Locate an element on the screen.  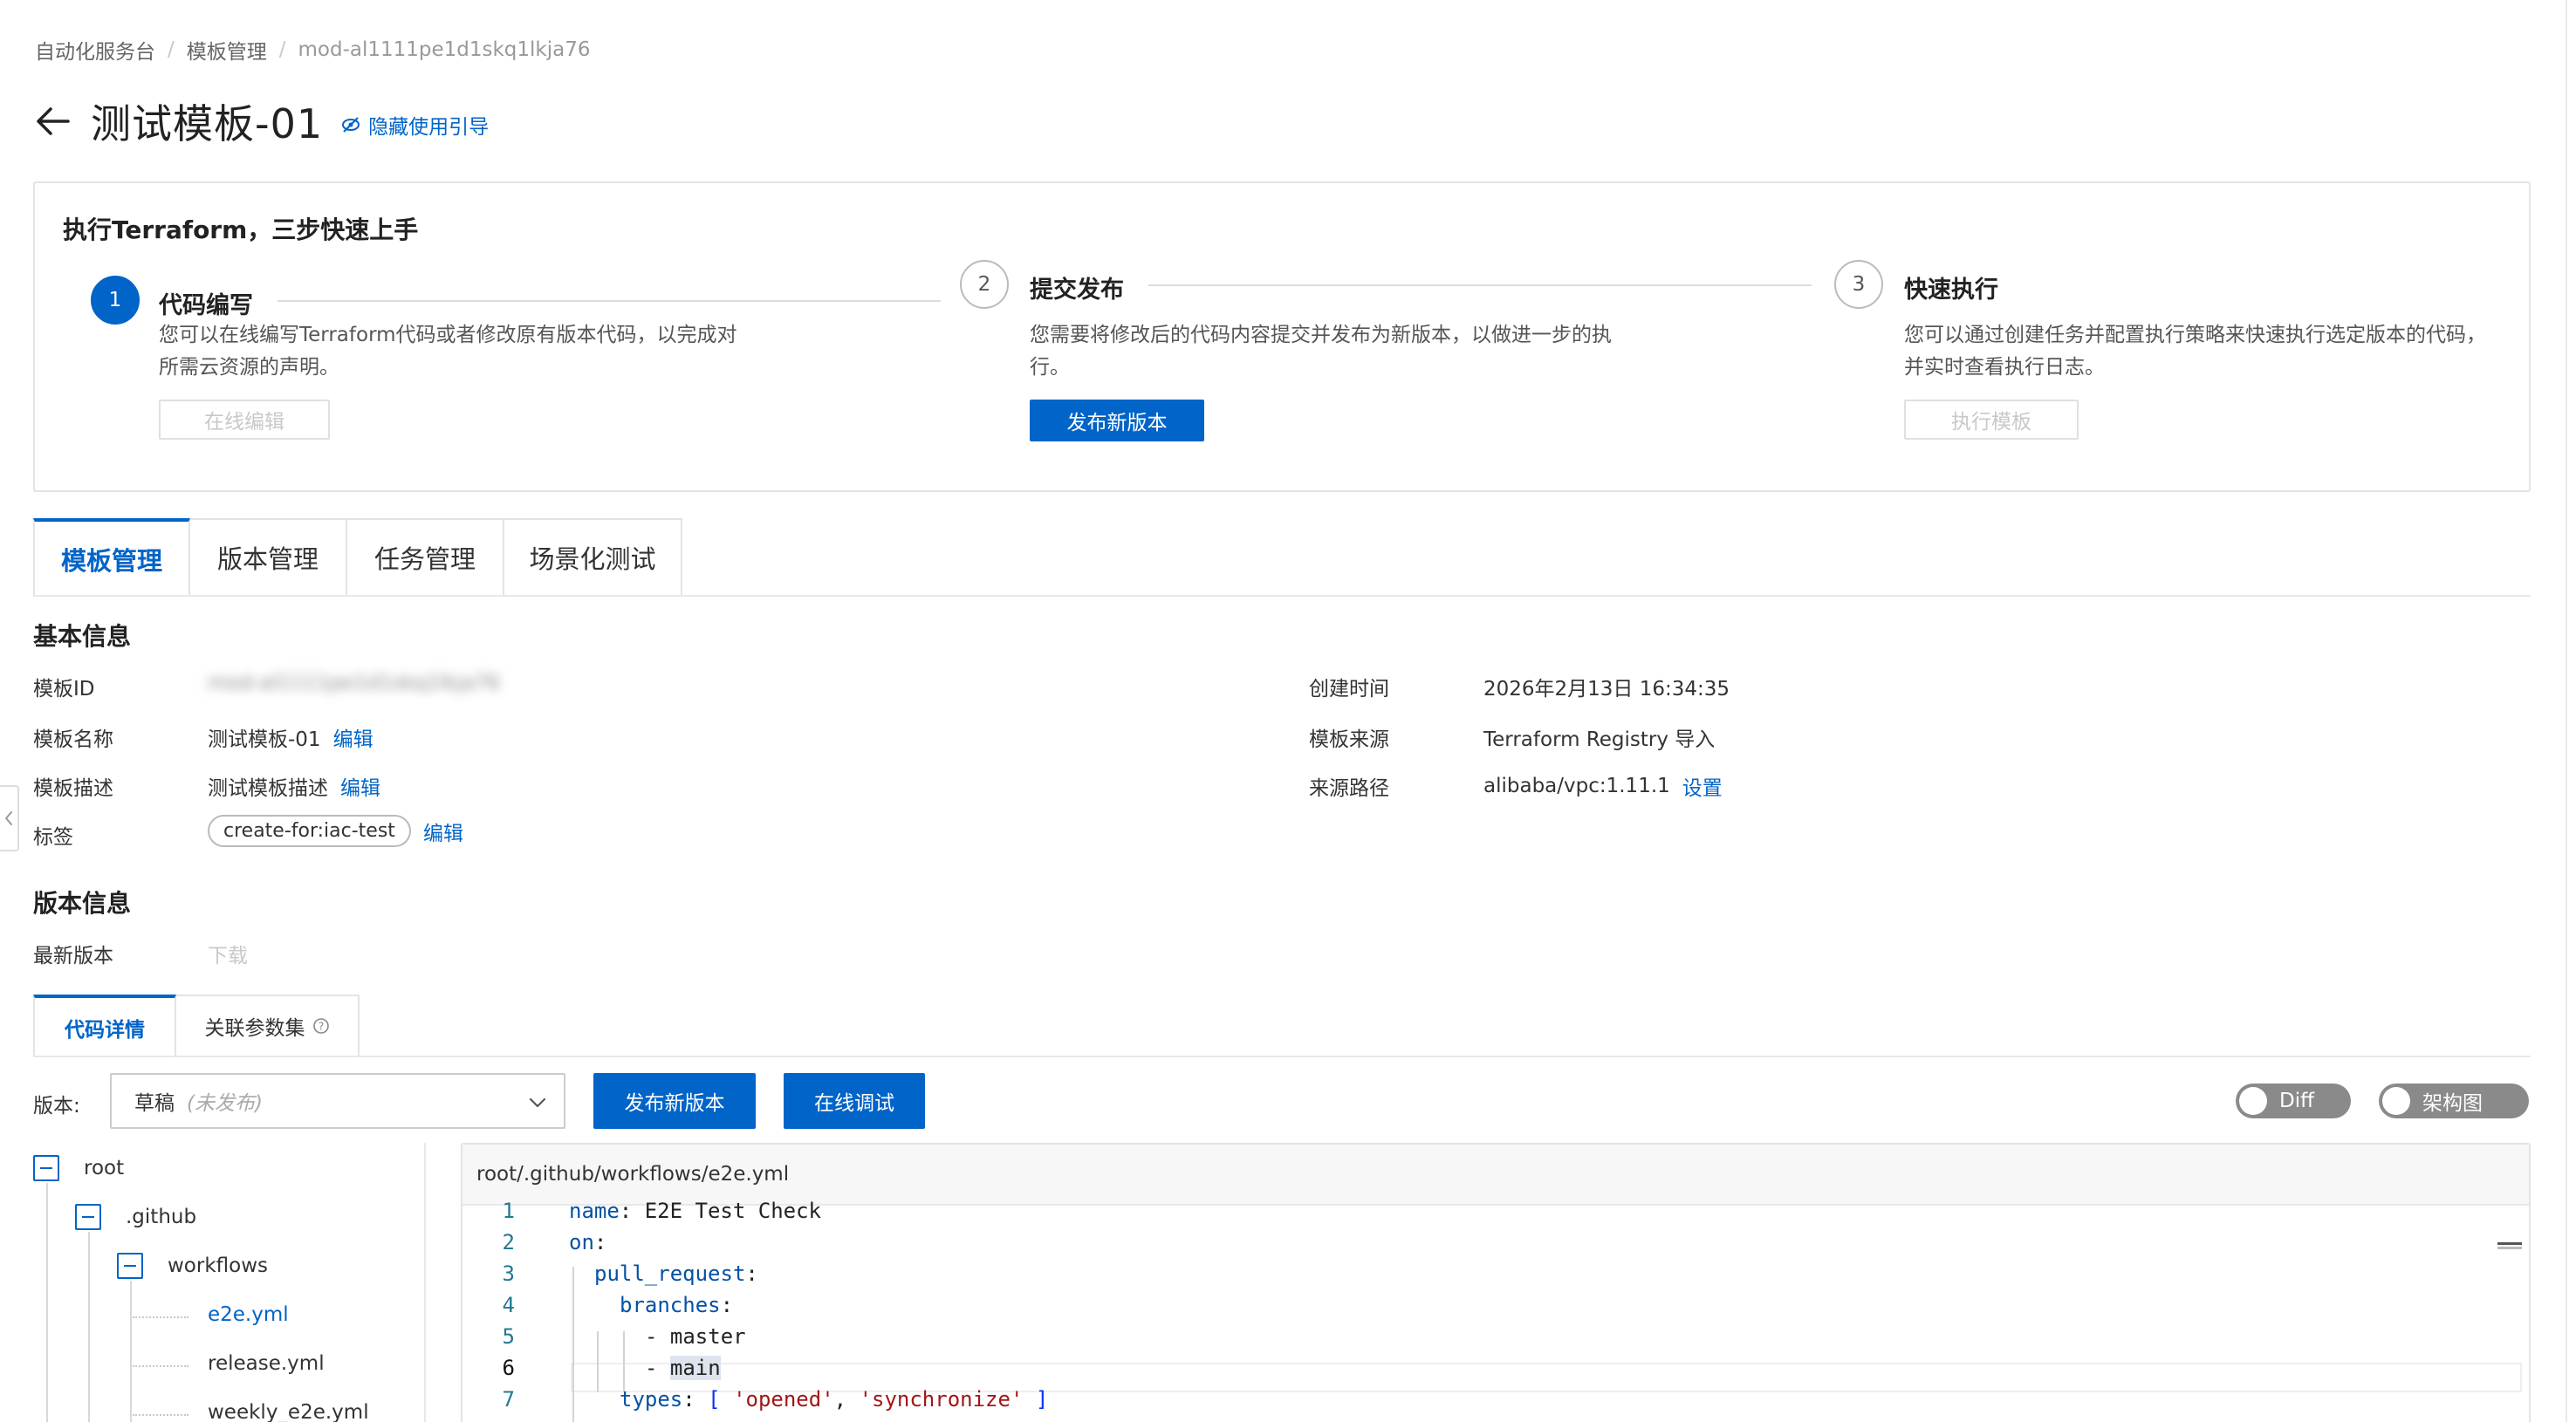
edit-desc-link: 编辑 is located at coordinates (360, 786).